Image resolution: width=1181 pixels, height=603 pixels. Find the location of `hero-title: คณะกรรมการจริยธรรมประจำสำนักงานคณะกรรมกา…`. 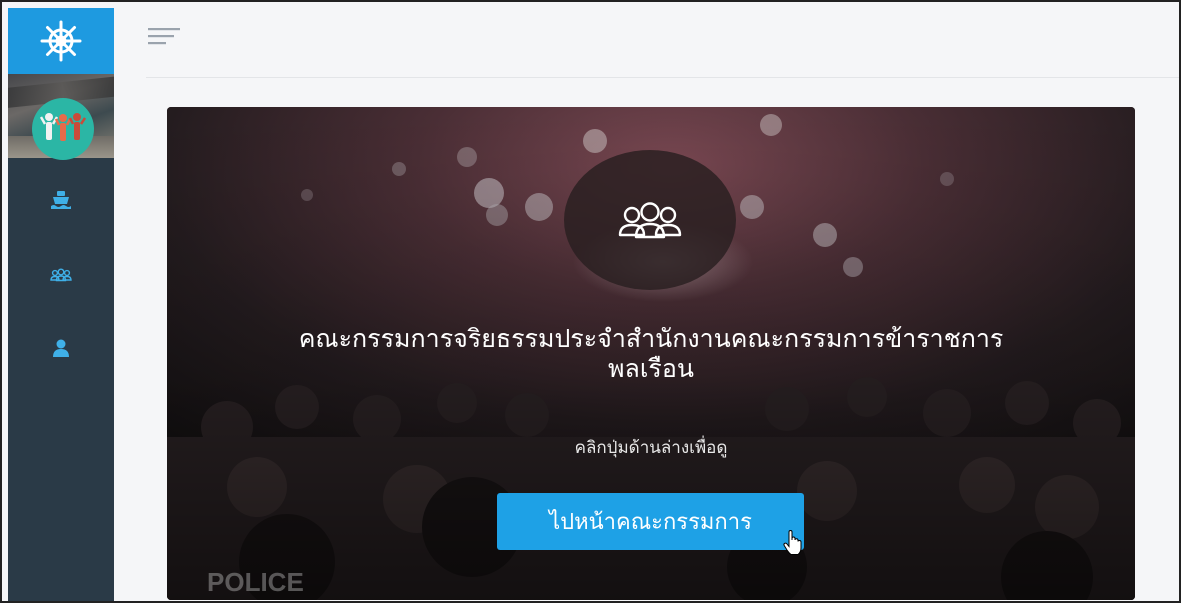

hero-title: คณะกรรมการจริยธรรมประจำสำนักงานคณะกรรมกา… is located at coordinates (651, 354).